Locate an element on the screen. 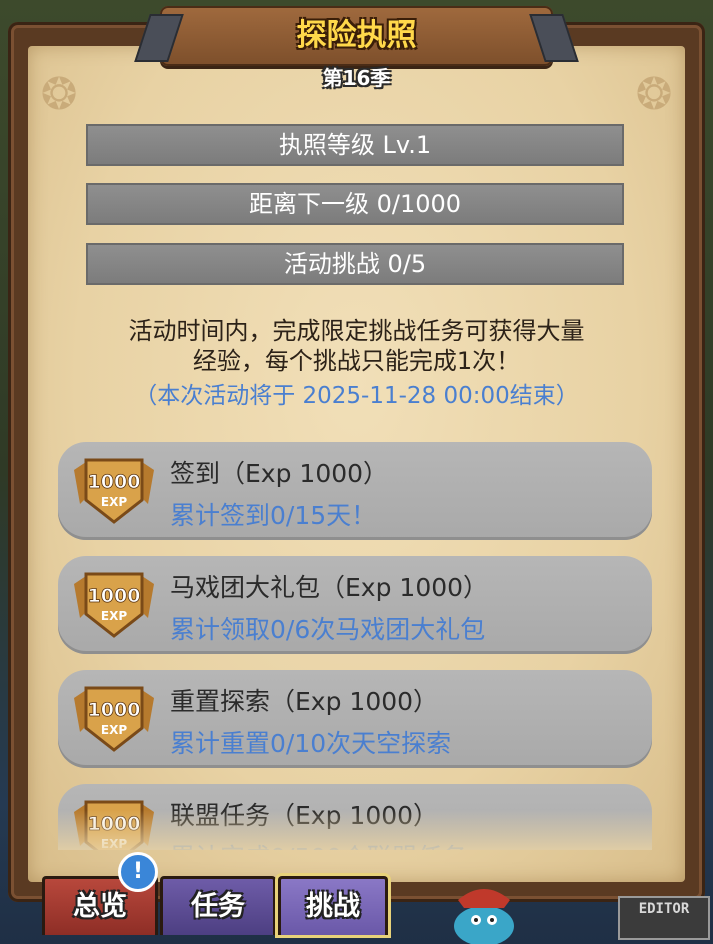 This screenshot has height=944, width=713. task-title: 马戏团大礼包（Exp 1000） is located at coordinates (329, 587).